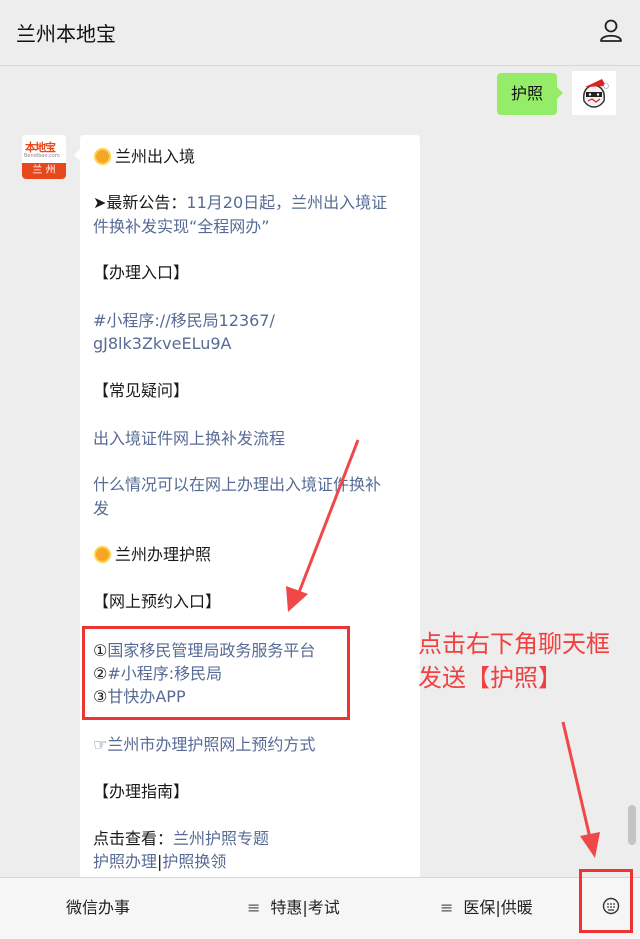 Image resolution: width=640 pixels, height=939 pixels. I want to click on bot-avatar: 本地宝 Bendibao.com 兰 州, so click(44, 157).